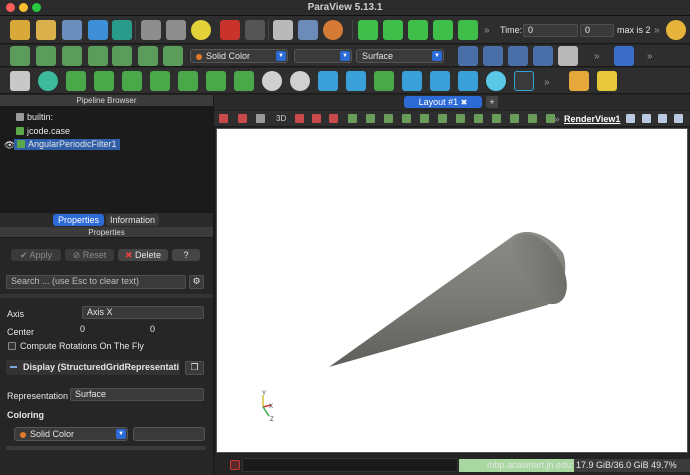 The image size is (690, 475). What do you see at coordinates (579, 81) in the screenshot?
I see `ruler-icon` at bounding box center [579, 81].